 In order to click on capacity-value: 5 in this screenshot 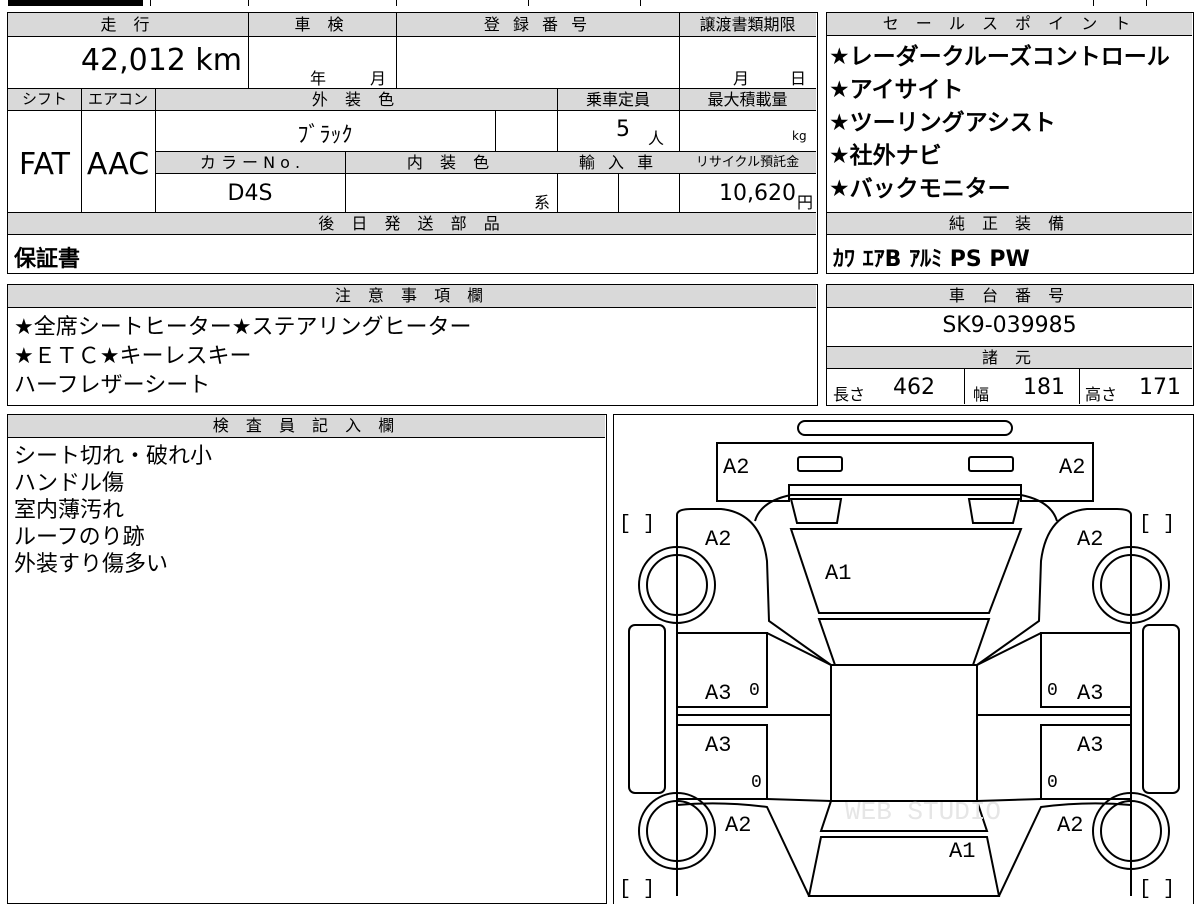, I will do `click(623, 129)`.